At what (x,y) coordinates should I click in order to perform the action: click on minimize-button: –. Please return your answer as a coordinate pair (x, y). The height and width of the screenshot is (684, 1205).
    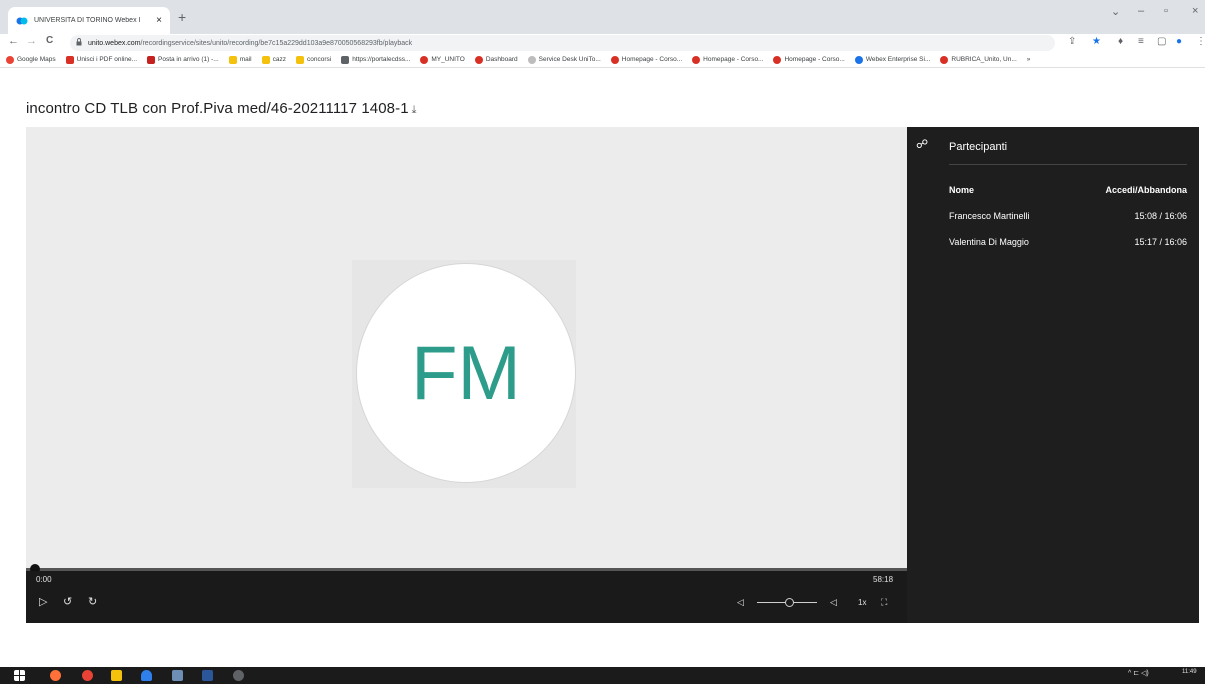
    Looking at the image, I should click on (1141, 11).